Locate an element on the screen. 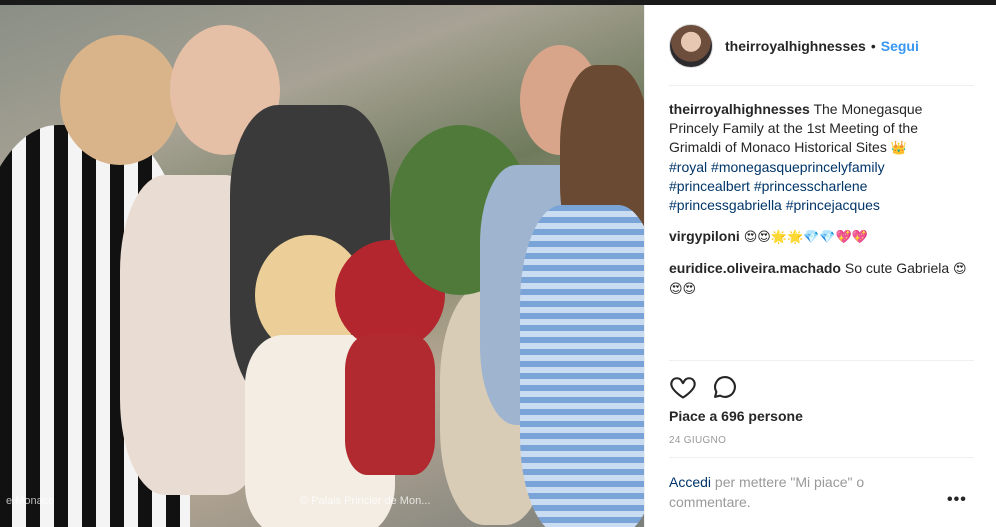  woman-head is located at coordinates (120, 100).